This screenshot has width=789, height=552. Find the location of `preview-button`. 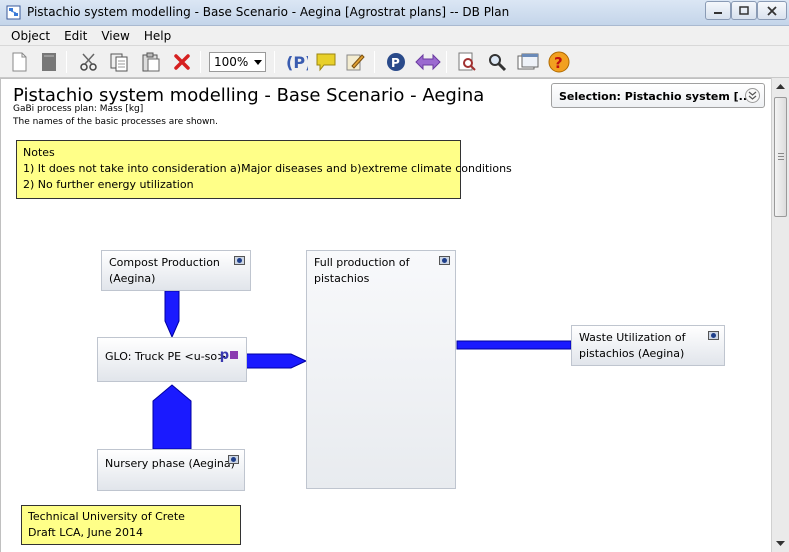

preview-button is located at coordinates (467, 62).